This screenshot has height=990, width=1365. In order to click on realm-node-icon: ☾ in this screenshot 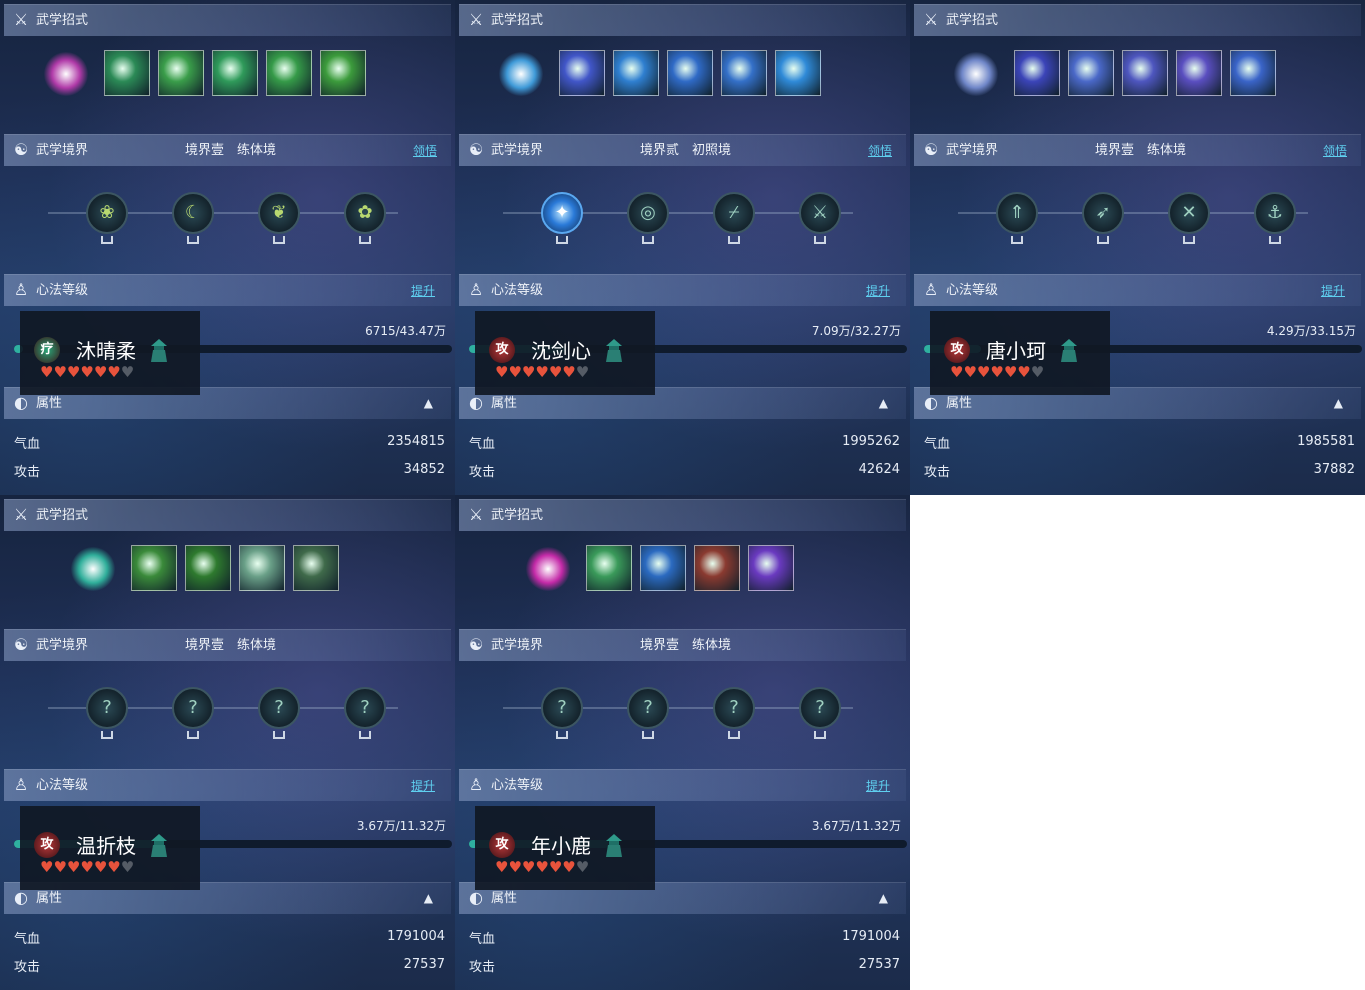, I will do `click(193, 213)`.